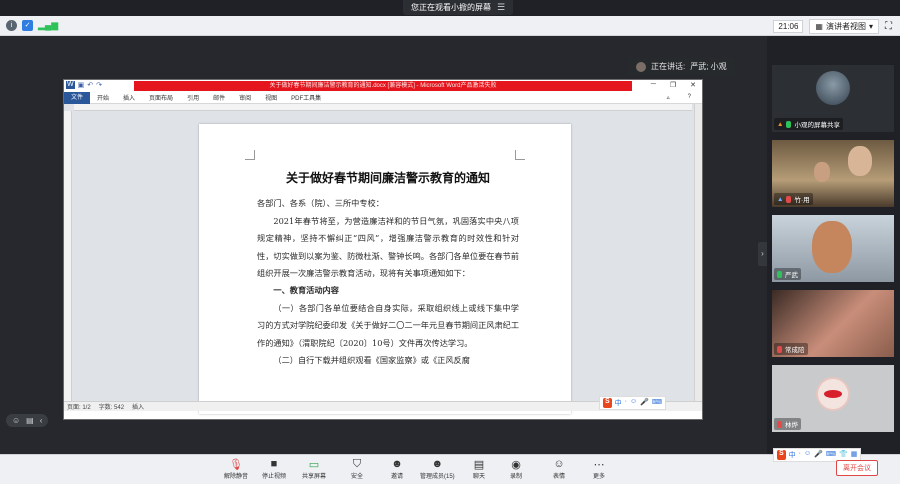 This screenshot has height=484, width=900. Describe the element at coordinates (857, 468) in the screenshot. I see `leave-meeting-button: 离开会议` at that location.